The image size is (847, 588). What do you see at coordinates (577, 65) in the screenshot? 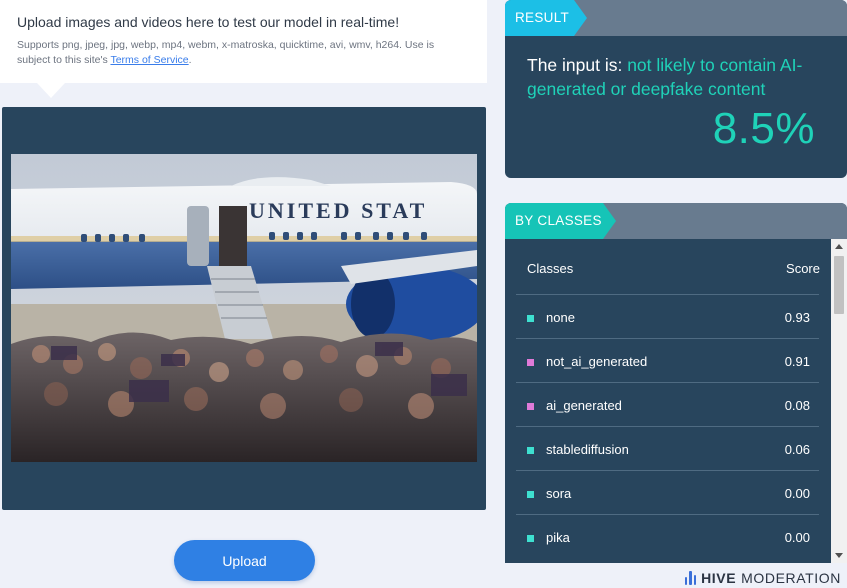
I see `verdict-prefix: The input is:` at bounding box center [577, 65].